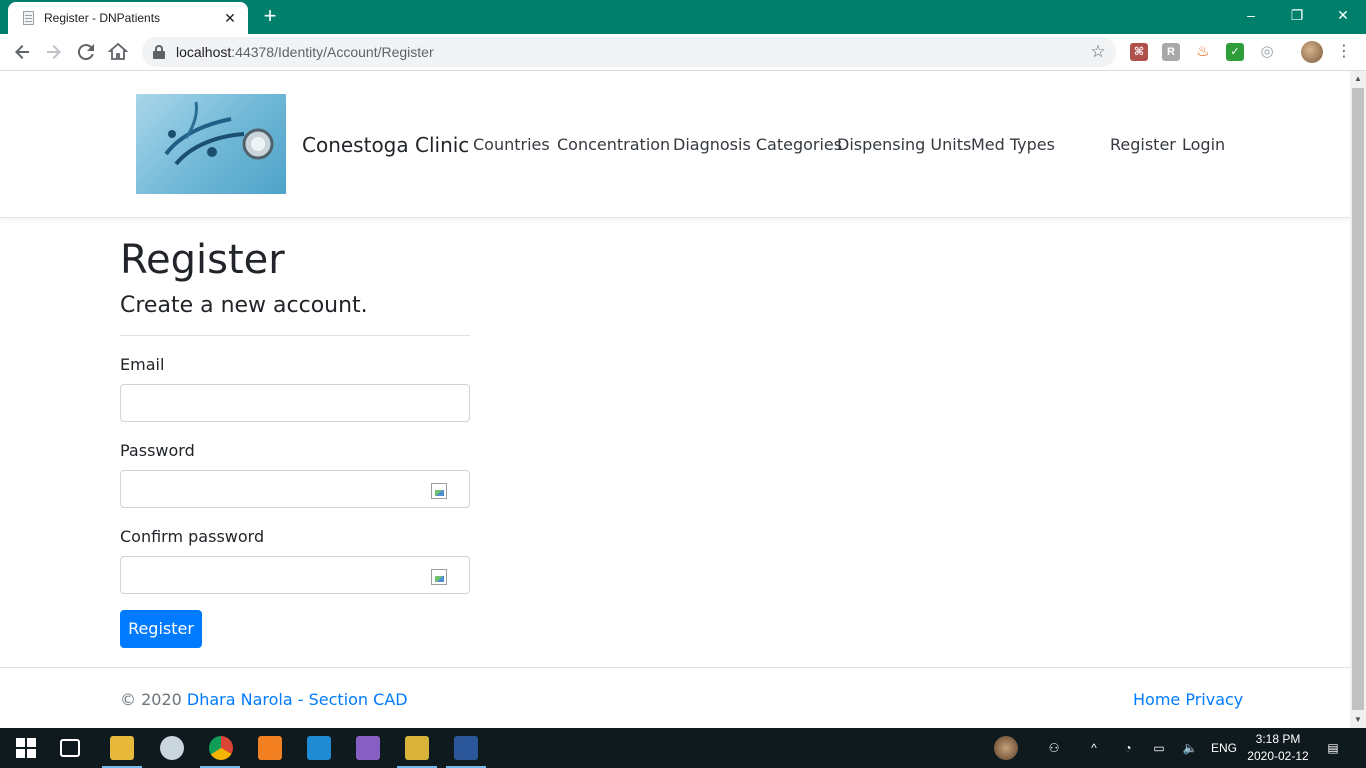 Image resolution: width=1366 pixels, height=768 pixels. What do you see at coordinates (1214, 699) in the screenshot?
I see `privacy-link: Privacy` at bounding box center [1214, 699].